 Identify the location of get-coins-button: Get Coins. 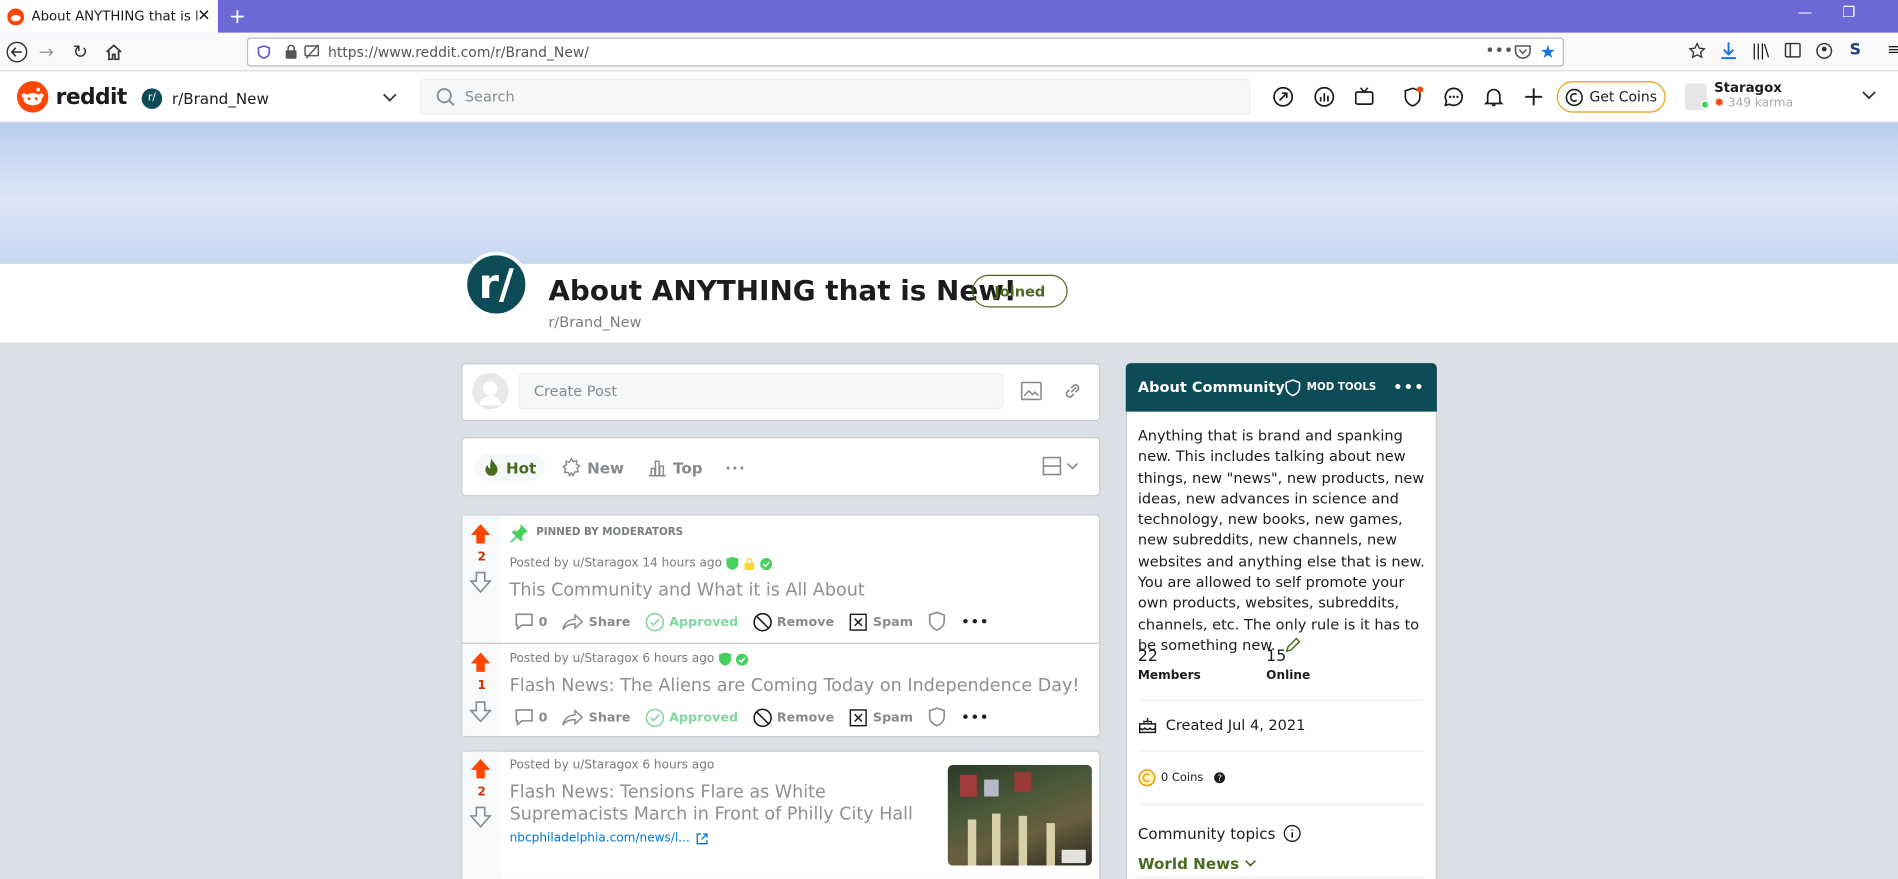
(1611, 97).